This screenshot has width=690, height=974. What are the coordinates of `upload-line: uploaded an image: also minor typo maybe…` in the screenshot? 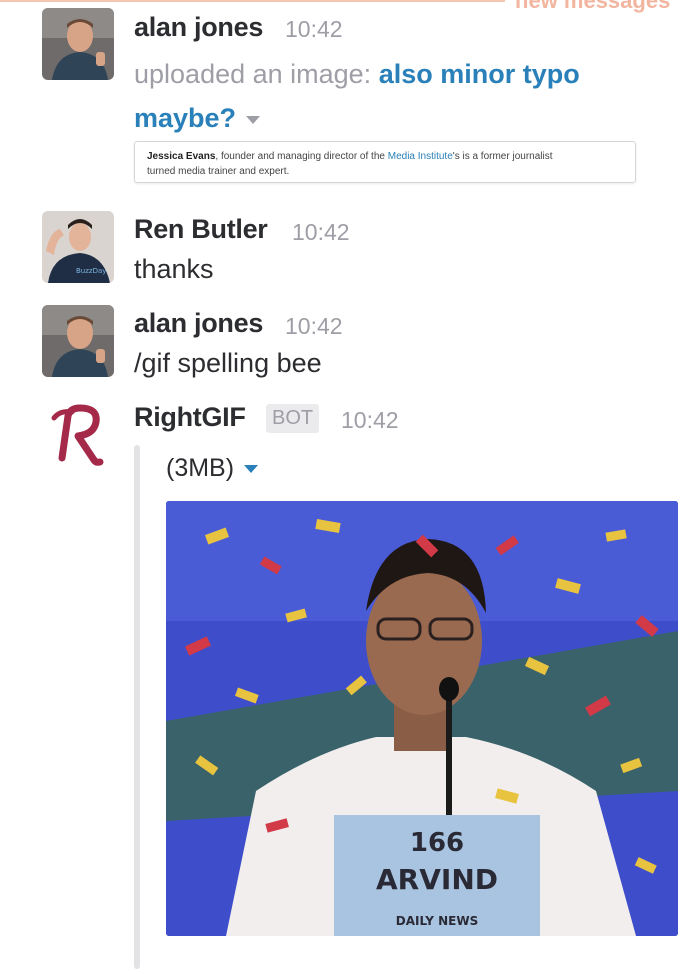 It's located at (394, 96).